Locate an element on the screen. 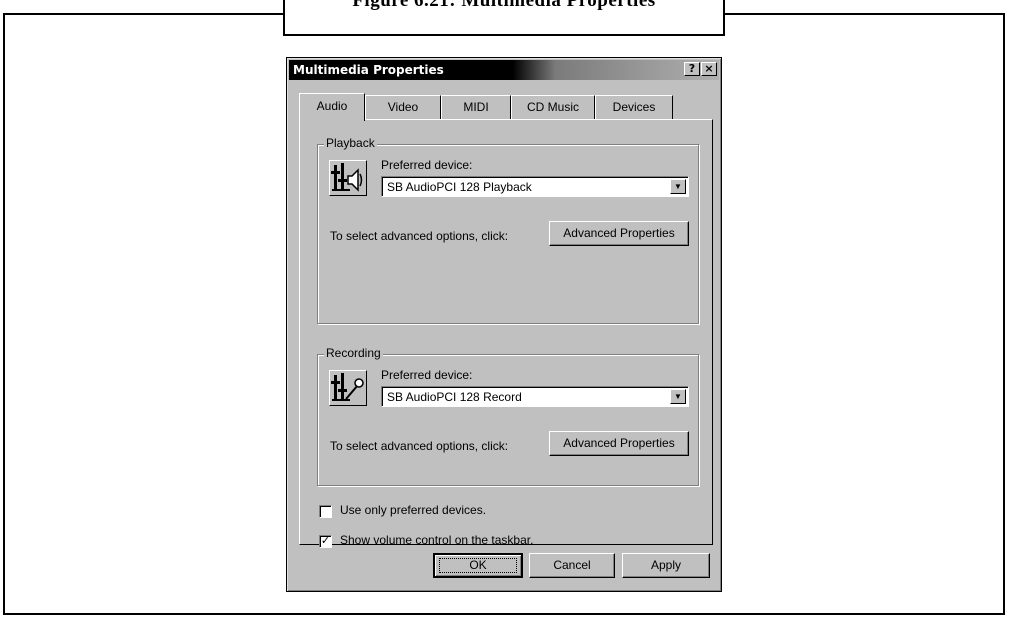  help-button: ? is located at coordinates (692, 69).